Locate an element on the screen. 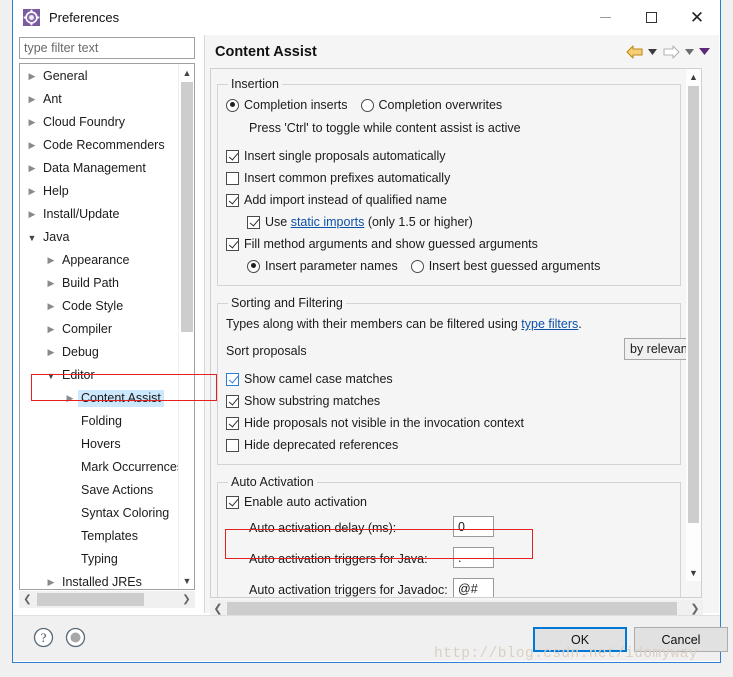 This screenshot has width=733, height=677. tree-item-data-management: ▶ Data Management is located at coordinates (99, 168).